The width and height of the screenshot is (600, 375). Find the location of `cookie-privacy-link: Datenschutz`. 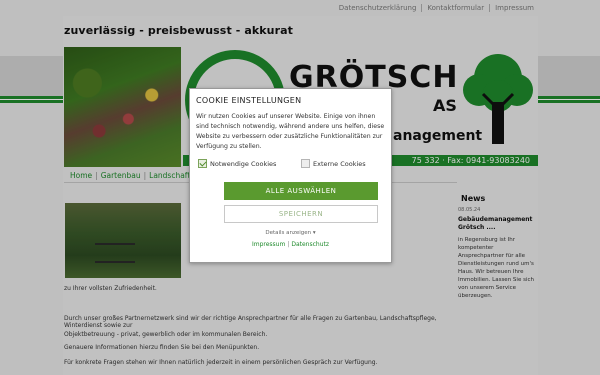

cookie-privacy-link: Datenschutz is located at coordinates (310, 244).